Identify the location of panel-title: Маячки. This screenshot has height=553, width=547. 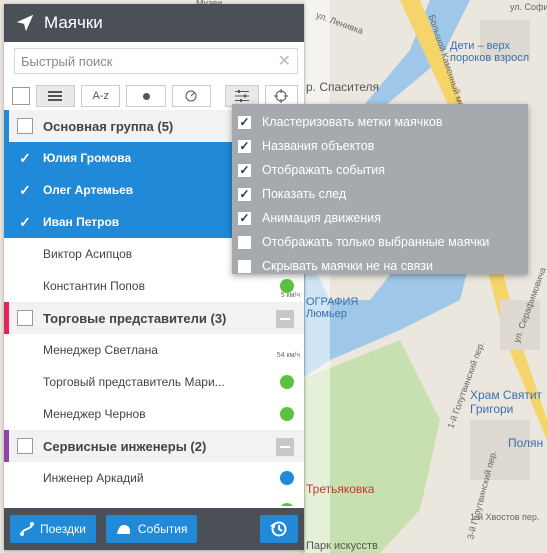
(73, 22).